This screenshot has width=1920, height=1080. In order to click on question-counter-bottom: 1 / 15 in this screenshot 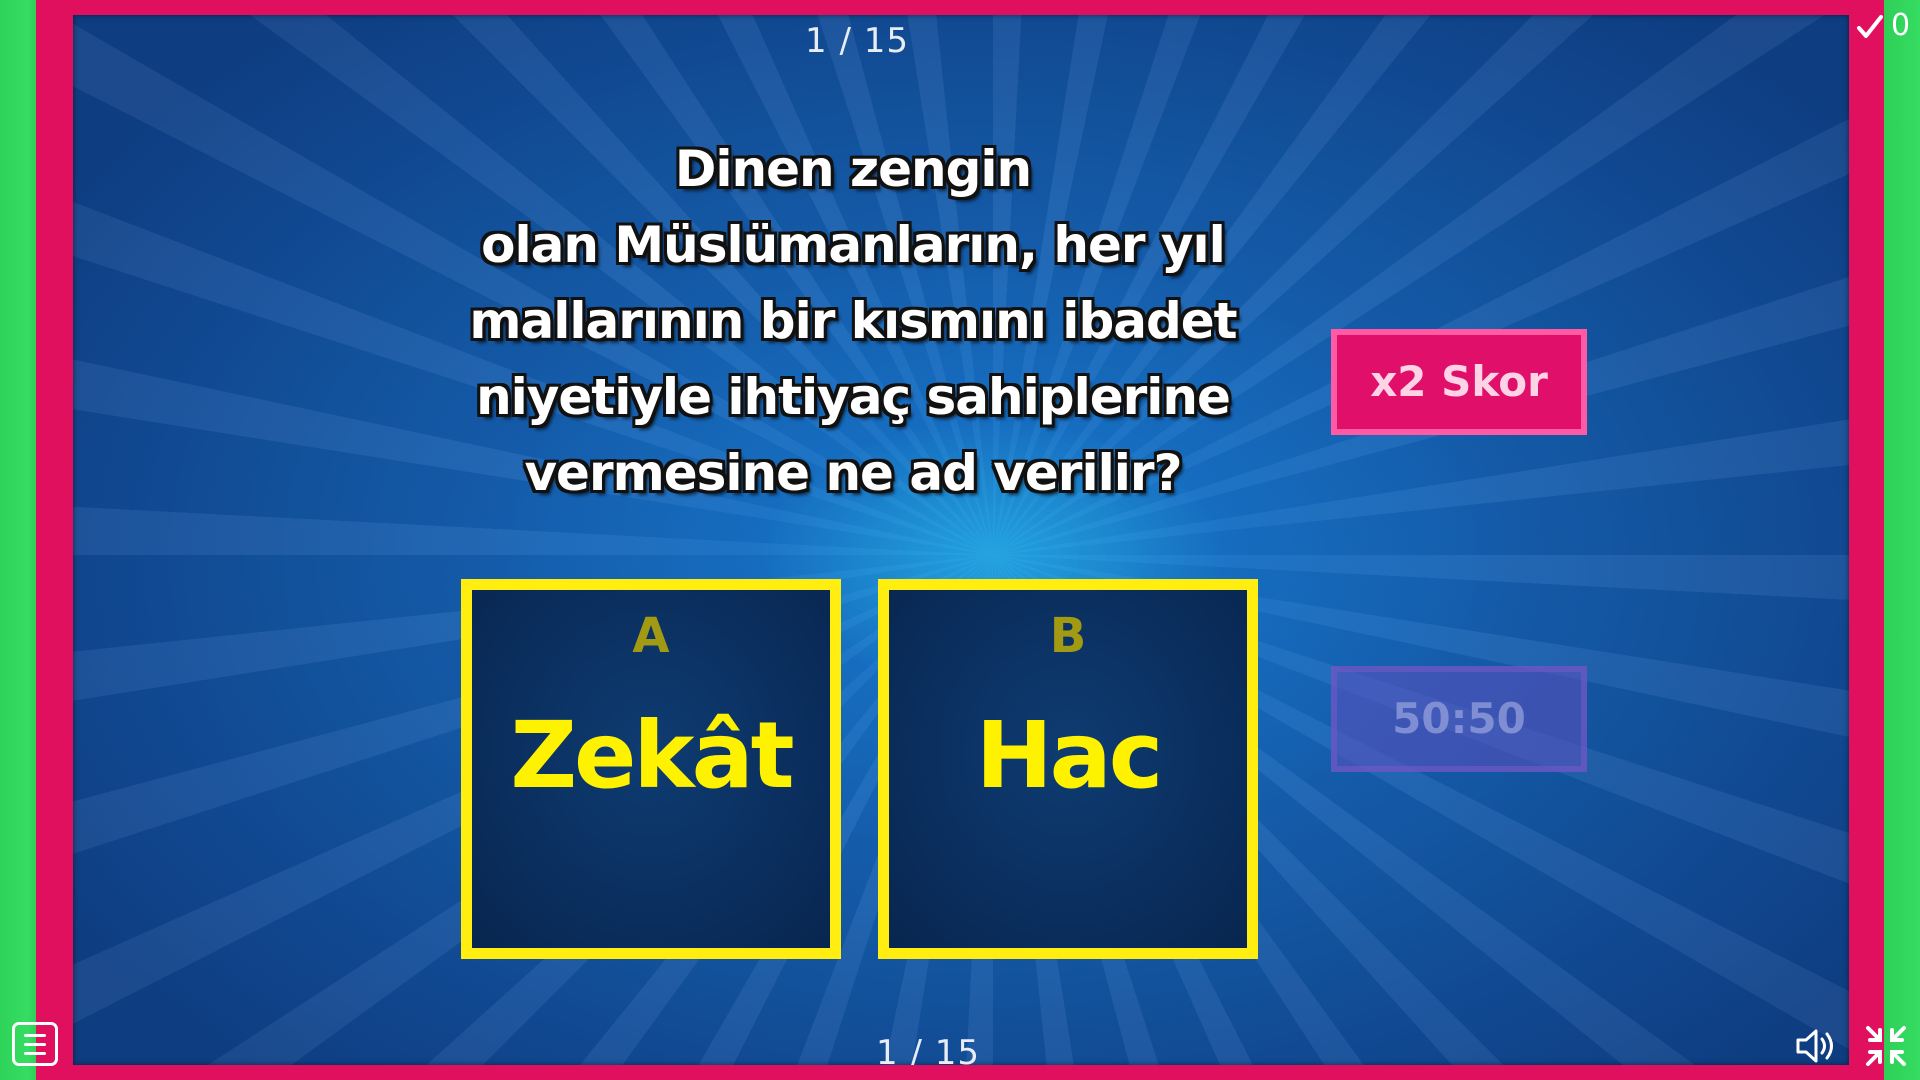, I will do `click(928, 1049)`.